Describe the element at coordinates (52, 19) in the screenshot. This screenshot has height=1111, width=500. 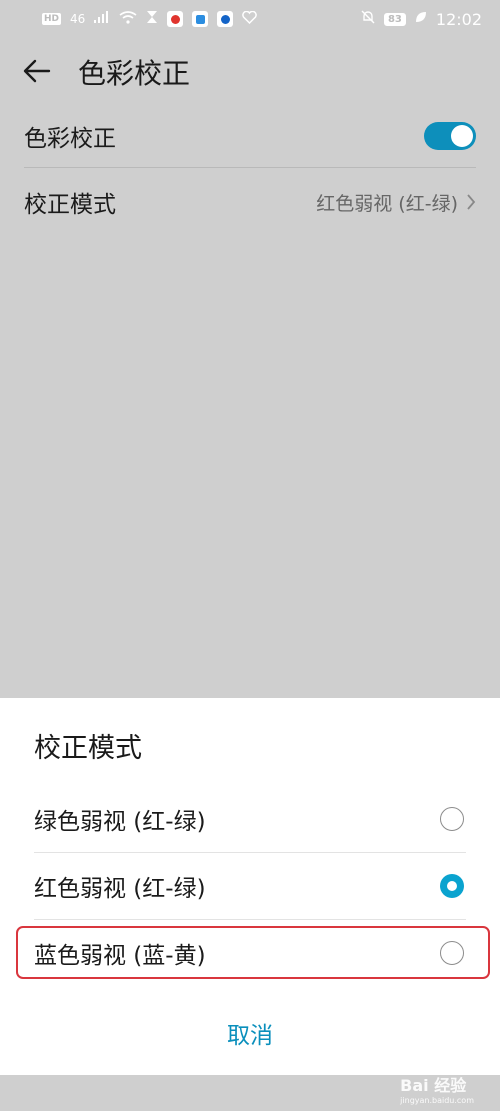
I see `hd-badge: HD` at that location.